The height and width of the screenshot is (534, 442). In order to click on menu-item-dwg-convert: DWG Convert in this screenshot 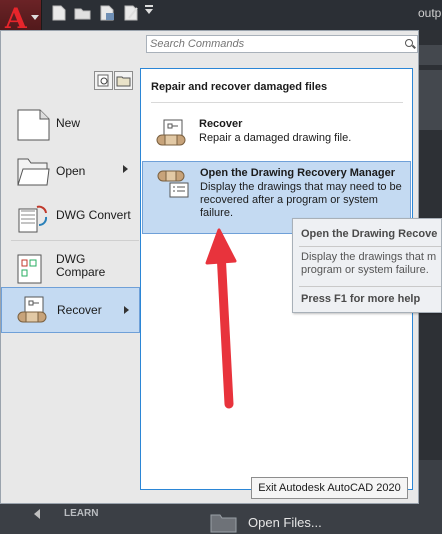, I will do `click(70, 216)`.